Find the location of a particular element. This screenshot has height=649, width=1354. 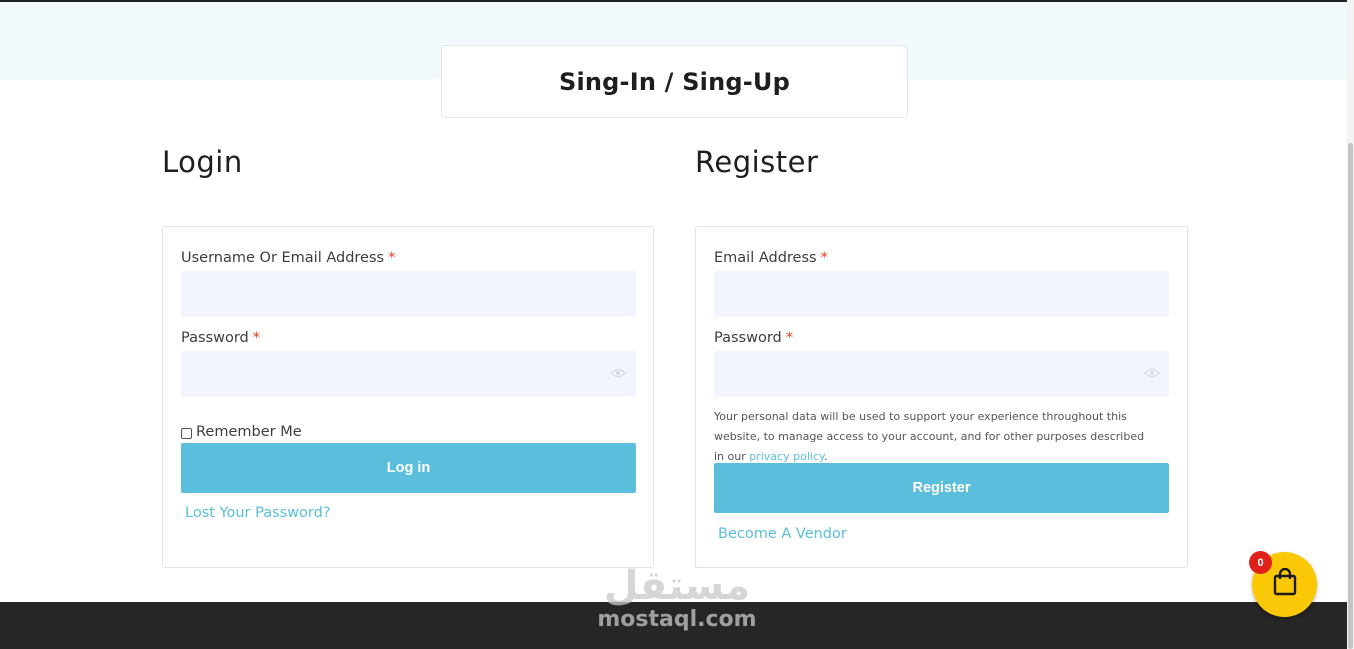

email-input is located at coordinates (941, 294).